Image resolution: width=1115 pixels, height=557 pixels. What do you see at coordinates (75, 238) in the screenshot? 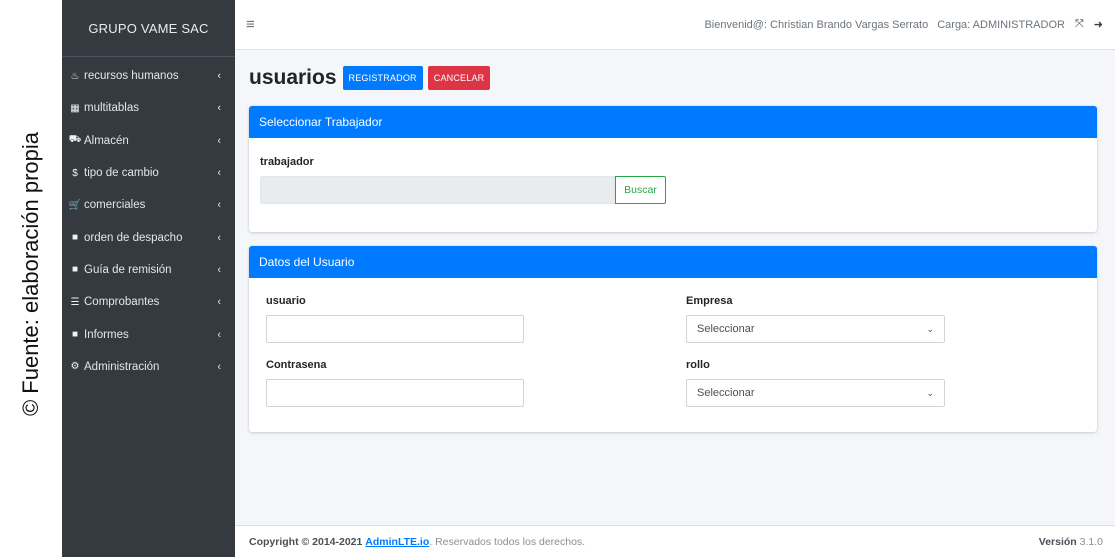
I see `orden-de-despacho-icon: ■` at bounding box center [75, 238].